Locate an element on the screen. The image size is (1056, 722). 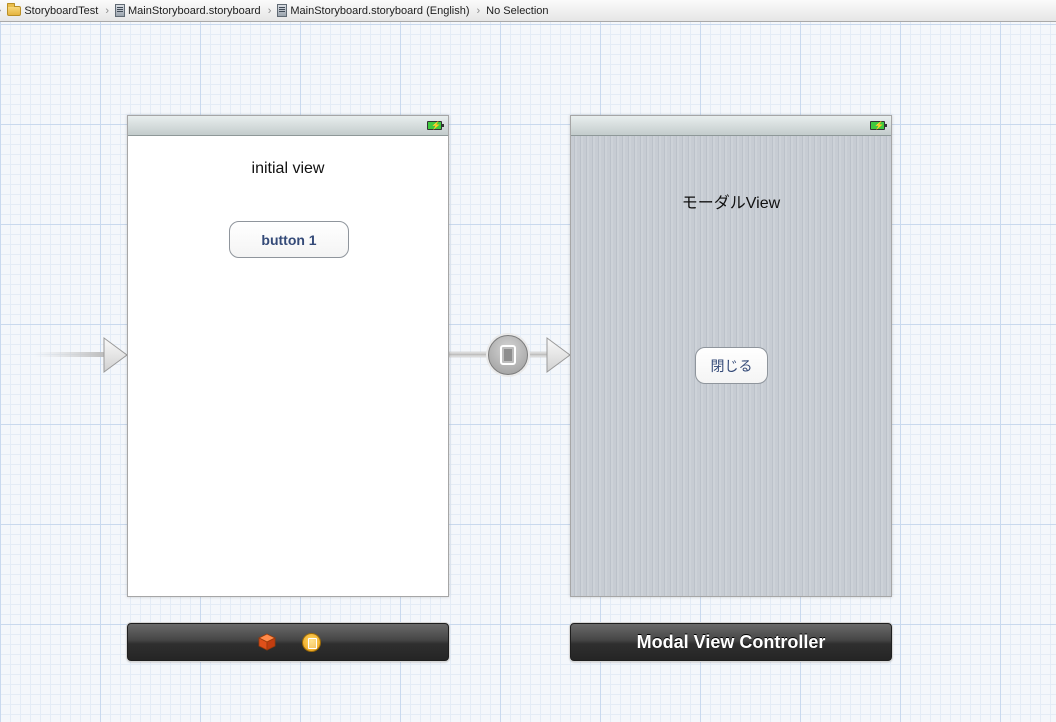
initial-scene-arrow is located at coordinates (81, 355).